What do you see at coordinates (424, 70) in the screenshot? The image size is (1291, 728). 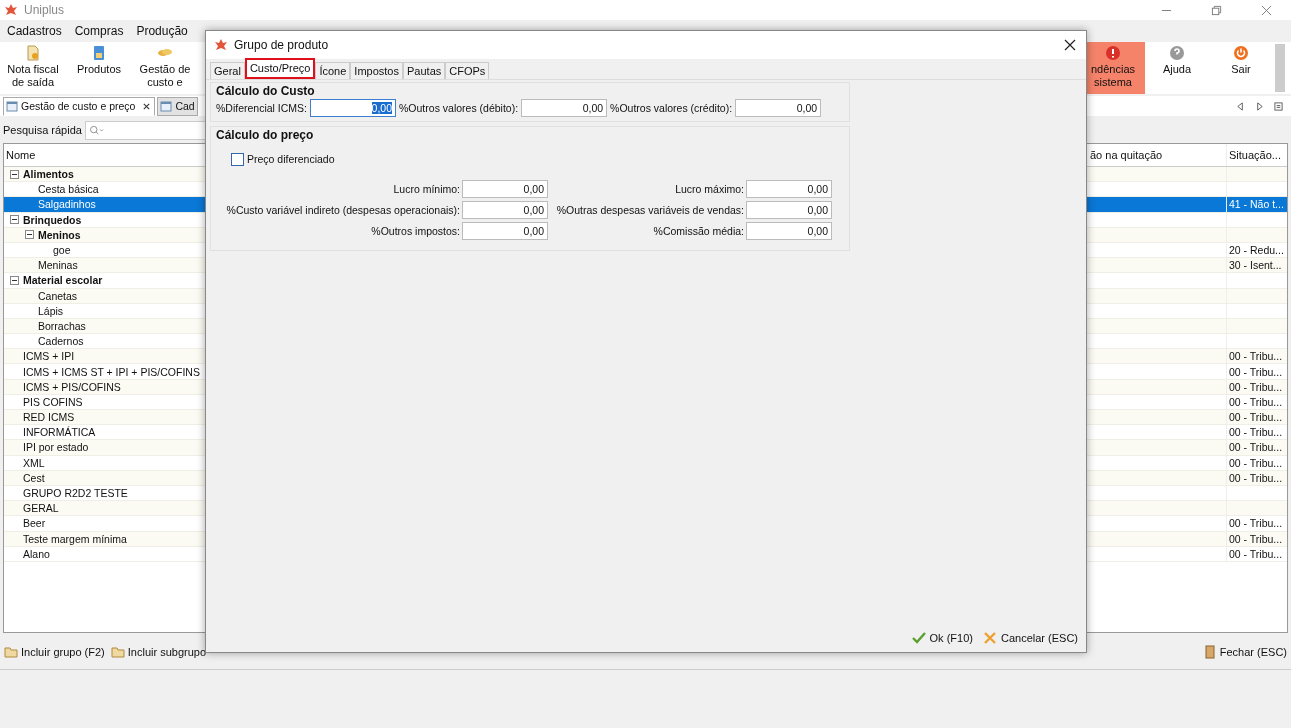 I see `dialog-tab: Pautas` at bounding box center [424, 70].